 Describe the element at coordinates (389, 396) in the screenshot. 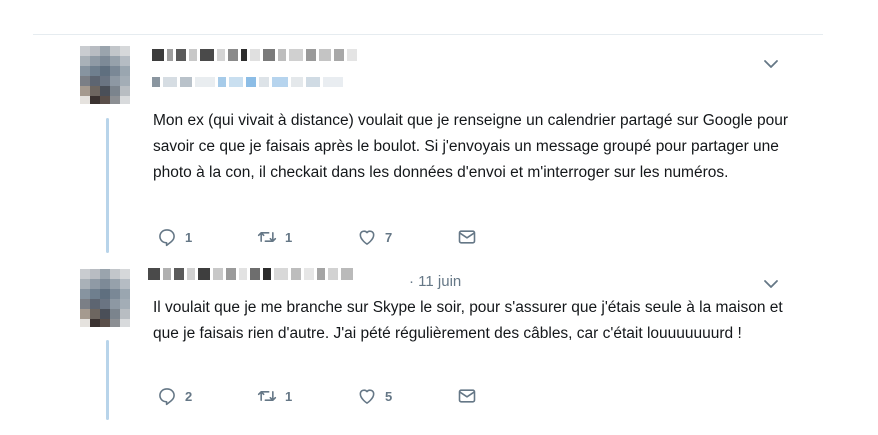

I see `like-count: 5` at that location.